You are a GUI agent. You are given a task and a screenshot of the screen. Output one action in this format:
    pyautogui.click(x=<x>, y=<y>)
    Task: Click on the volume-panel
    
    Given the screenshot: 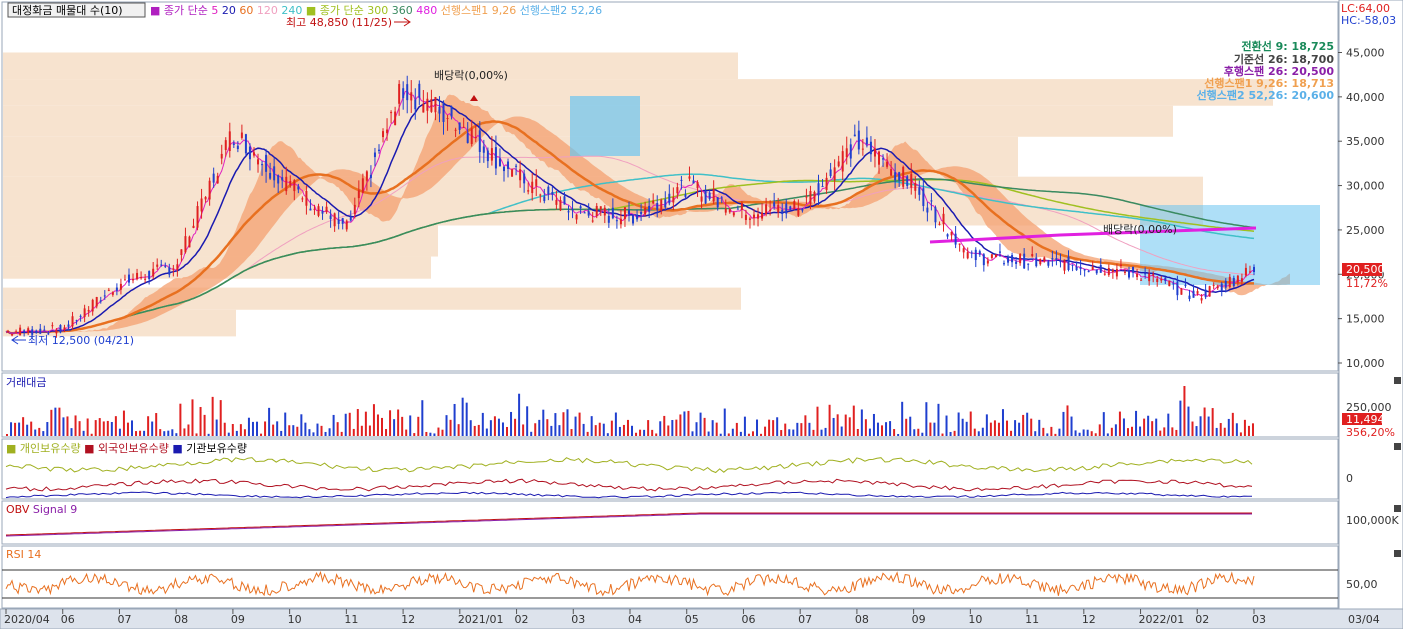 What is the action you would take?
    pyautogui.click(x=670, y=405)
    